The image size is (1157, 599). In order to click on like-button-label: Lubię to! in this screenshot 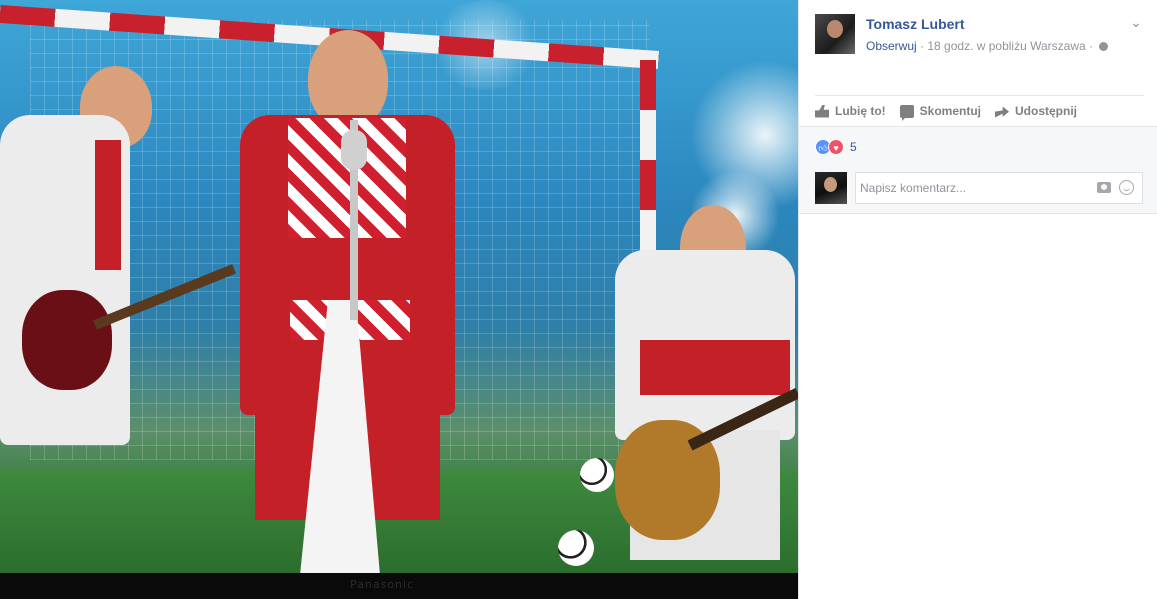, I will do `click(860, 111)`.